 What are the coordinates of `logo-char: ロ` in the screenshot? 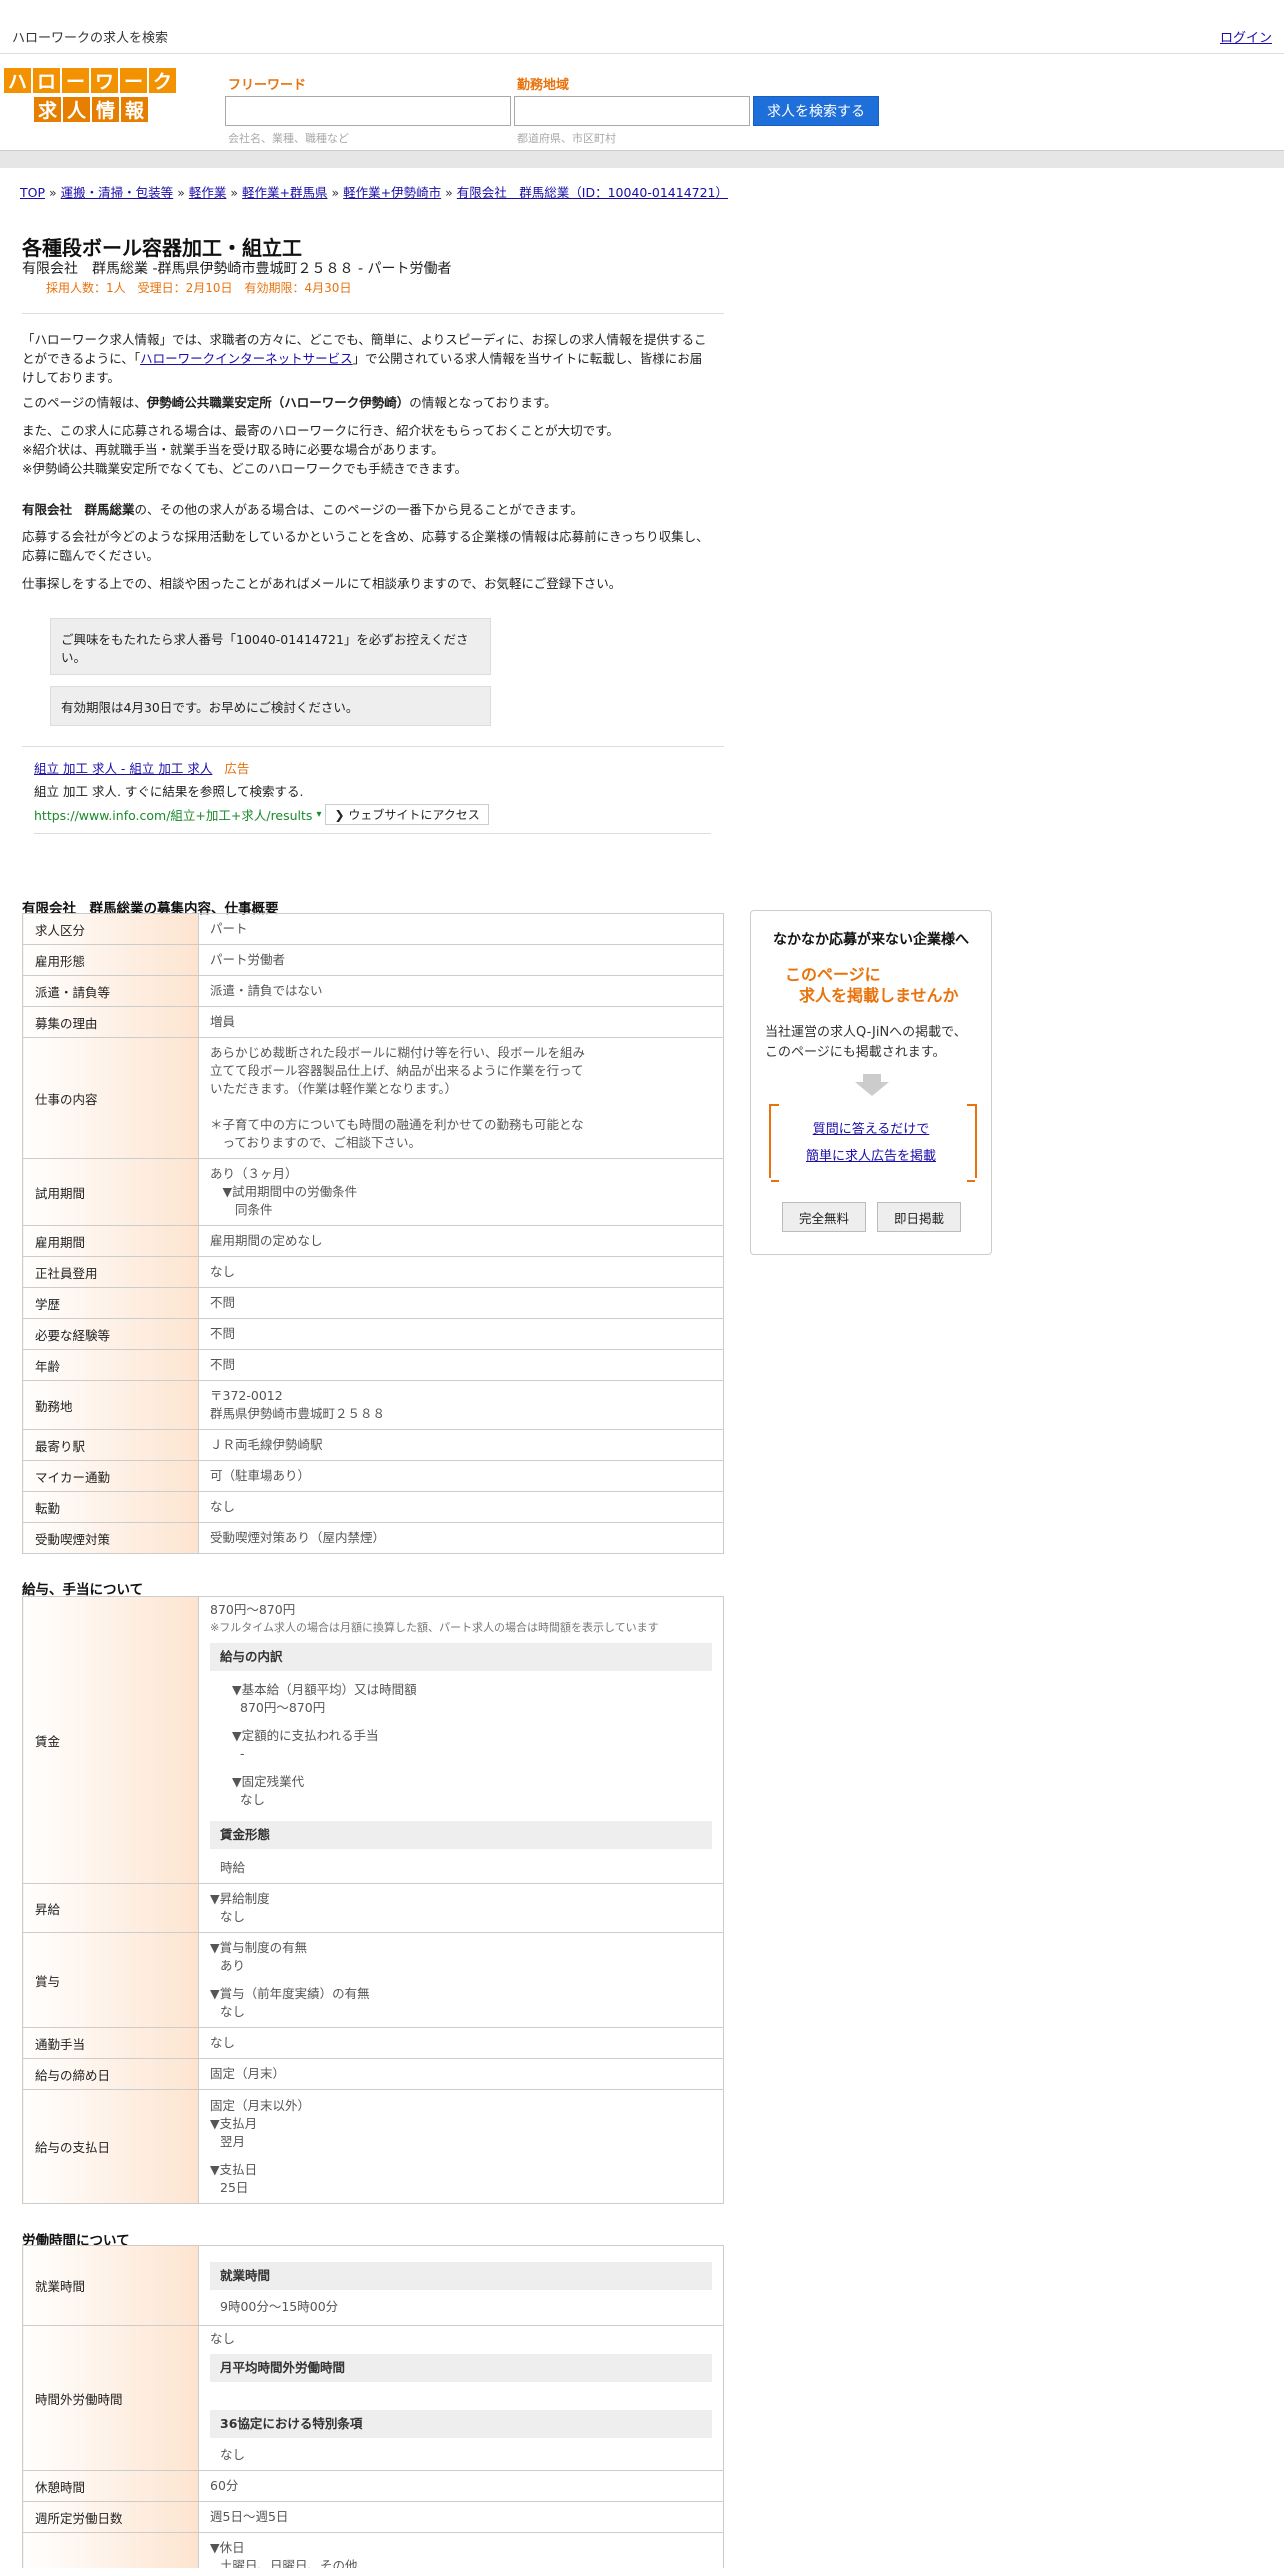 It's located at (46, 80).